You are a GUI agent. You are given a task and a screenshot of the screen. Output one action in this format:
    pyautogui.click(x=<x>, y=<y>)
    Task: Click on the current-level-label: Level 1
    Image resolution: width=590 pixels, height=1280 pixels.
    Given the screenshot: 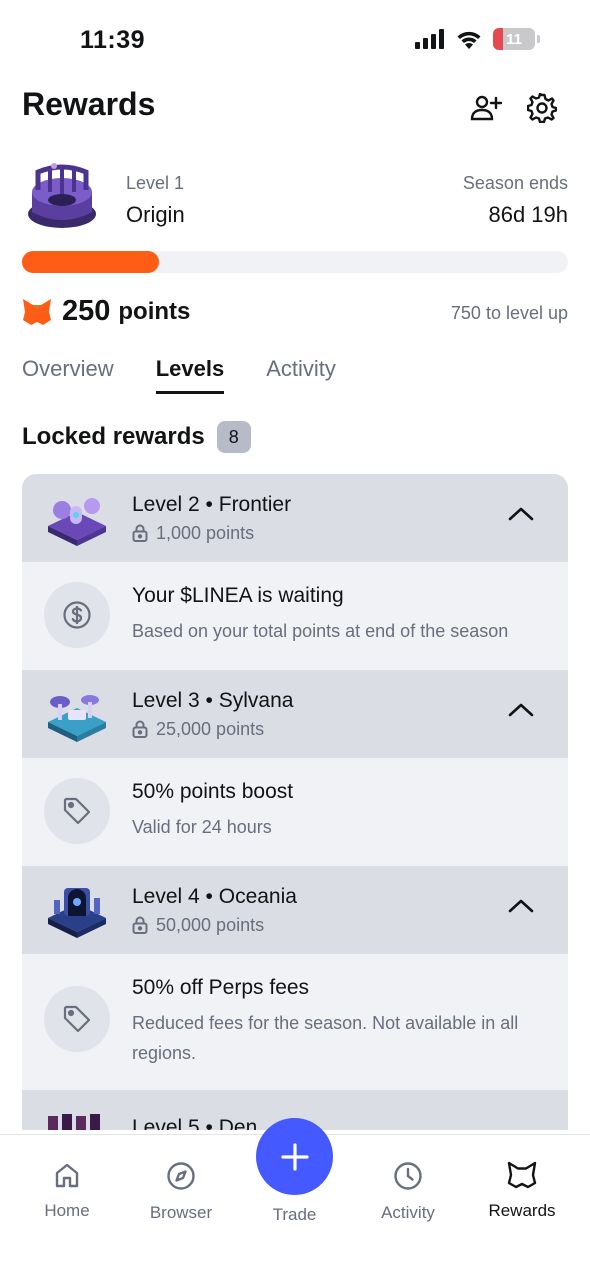 What is the action you would take?
    pyautogui.click(x=155, y=183)
    